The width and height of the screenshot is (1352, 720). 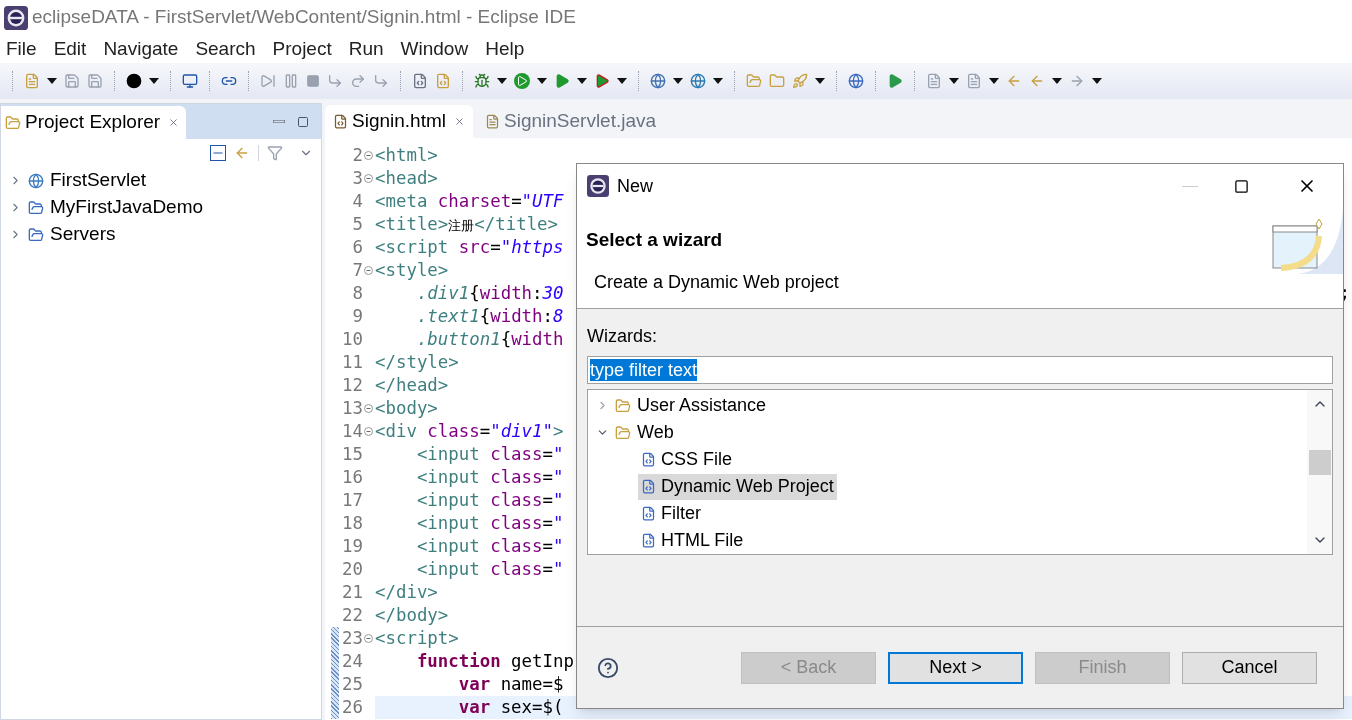 I want to click on line-number: 23, so click(x=352, y=639).